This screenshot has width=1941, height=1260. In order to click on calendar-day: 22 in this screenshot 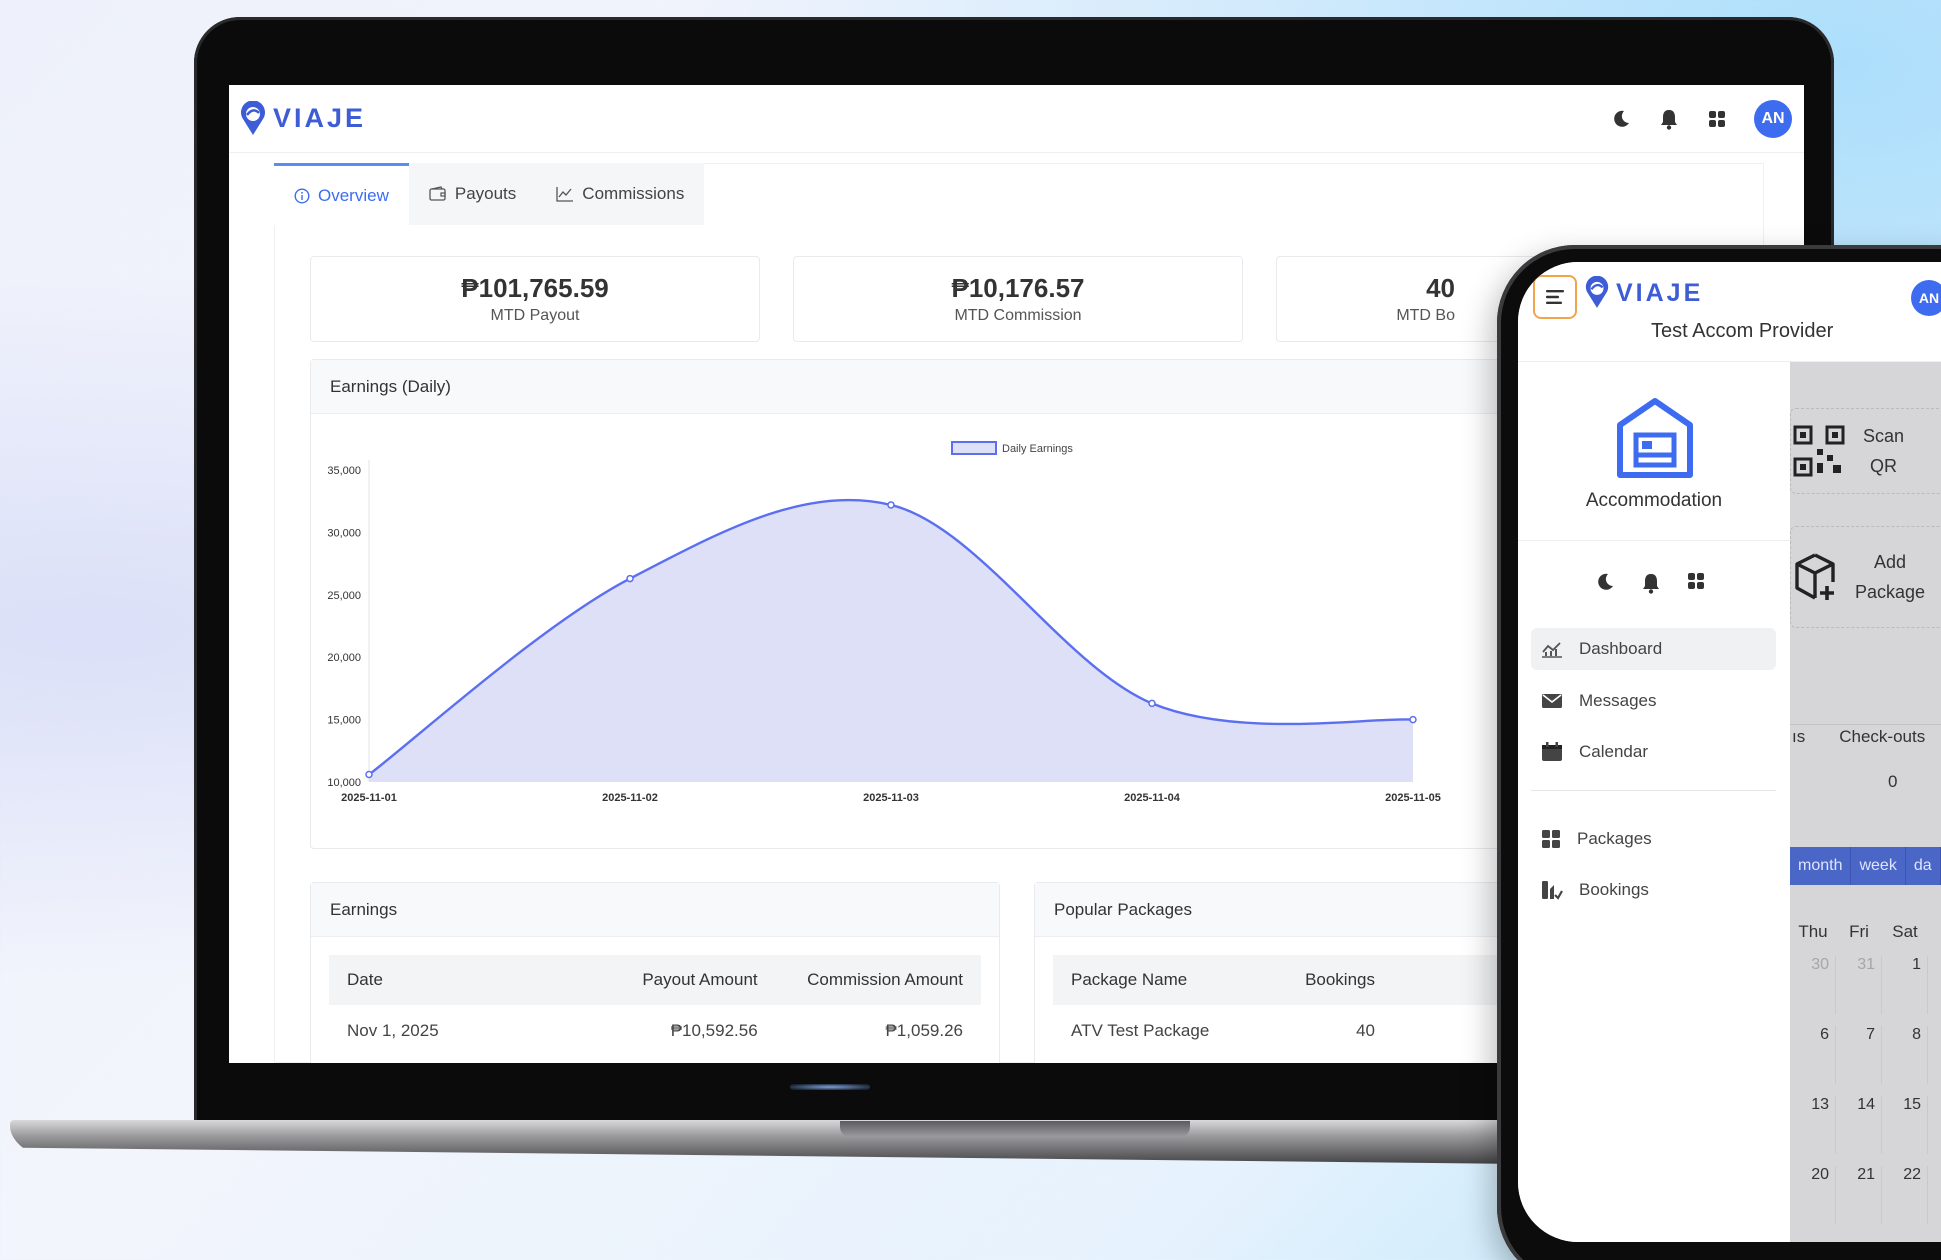, I will do `click(1905, 1195)`.